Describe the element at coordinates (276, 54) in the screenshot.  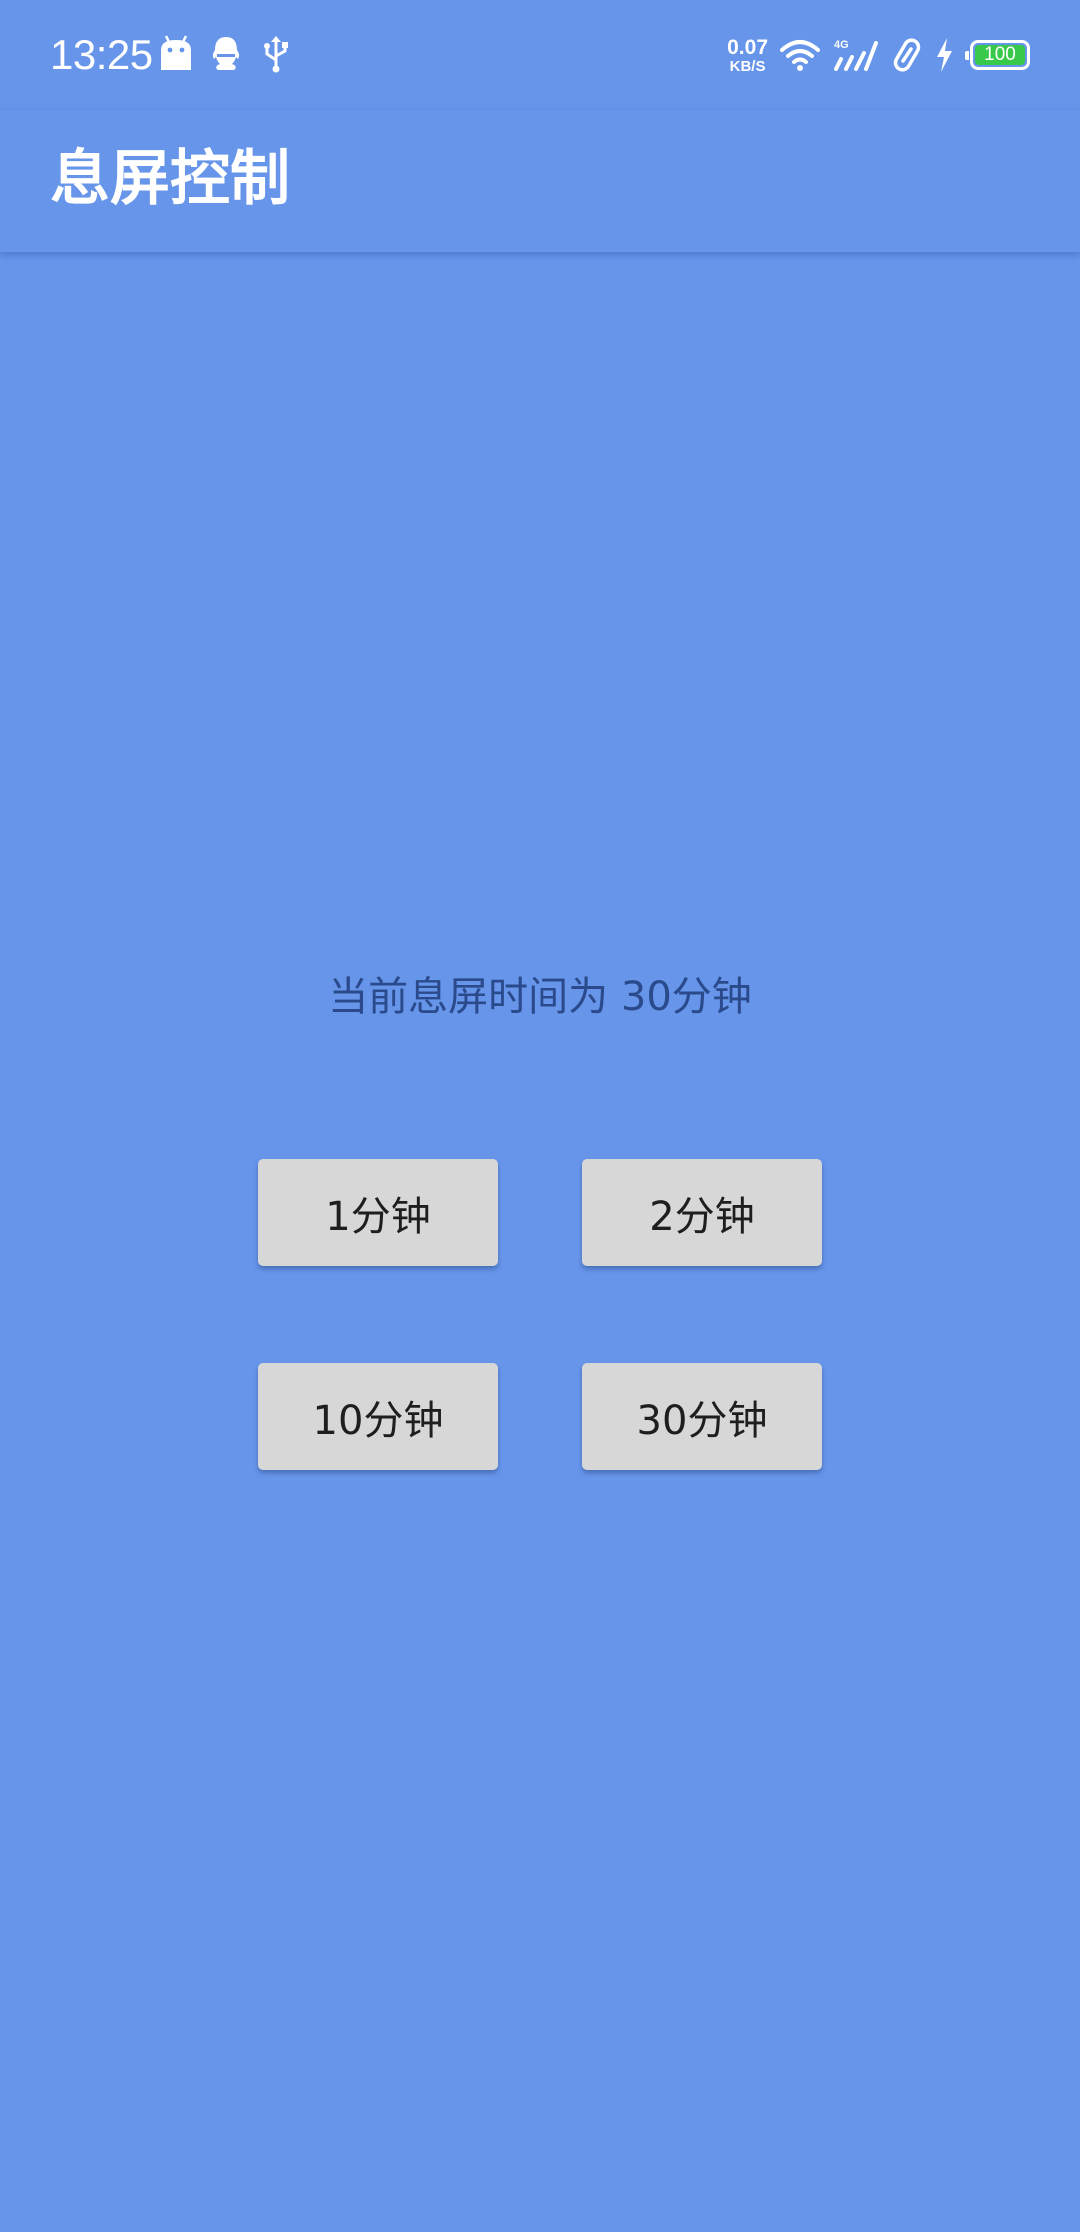
I see `usb-icon` at that location.